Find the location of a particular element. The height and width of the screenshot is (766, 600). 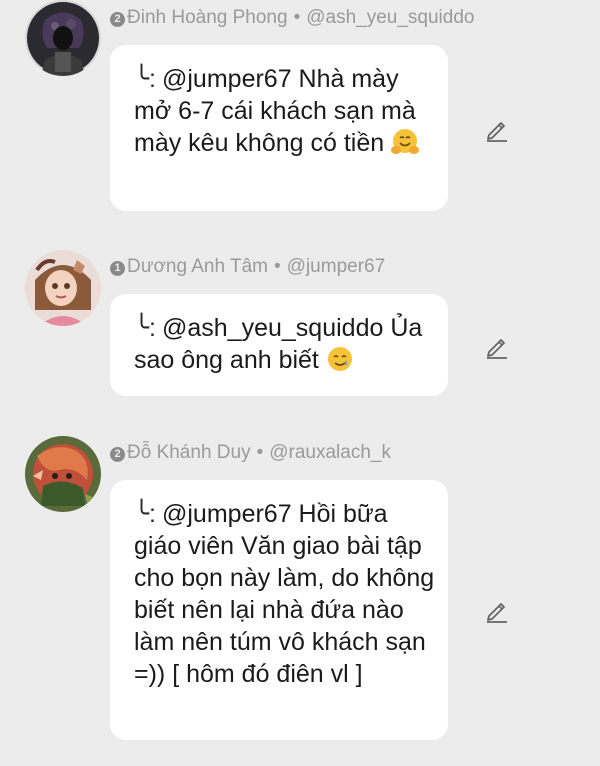

smiling-with-tear-emoji is located at coordinates (340, 359).